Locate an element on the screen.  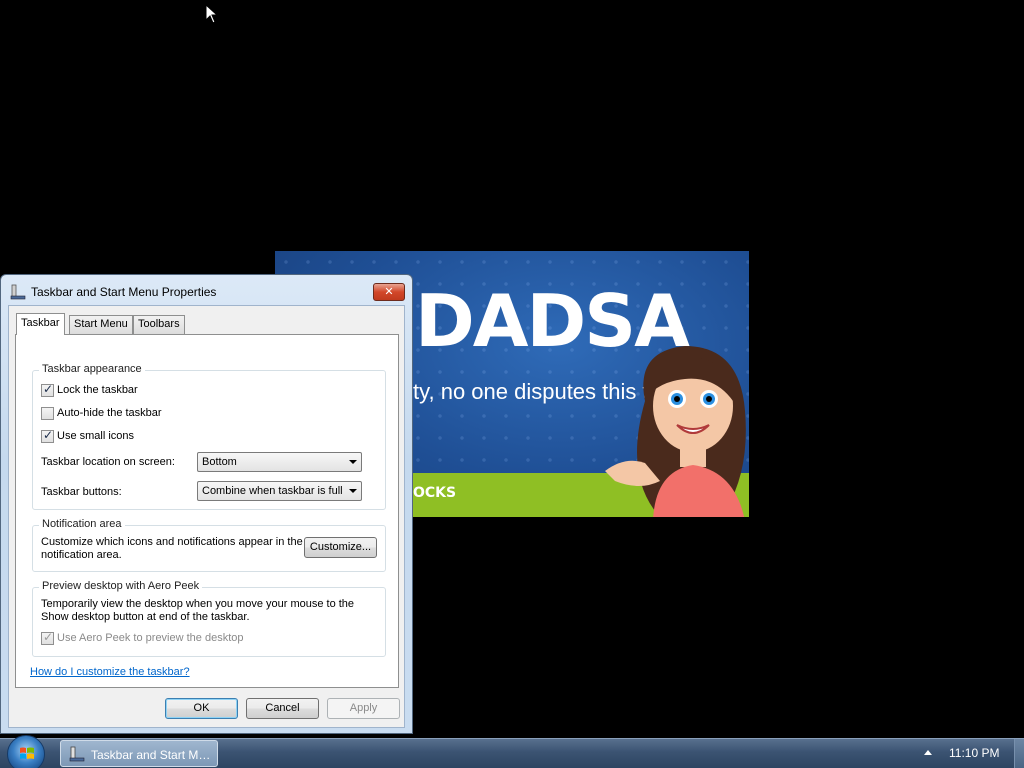
dialog-title: Taskbar and Start Menu Properties is located at coordinates (124, 292).